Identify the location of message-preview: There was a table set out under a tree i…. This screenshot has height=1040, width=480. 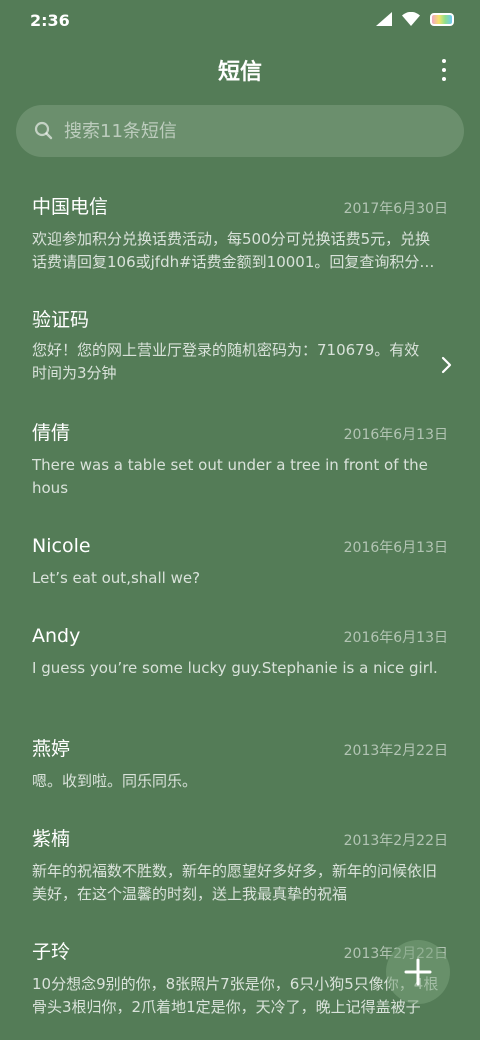
(230, 476).